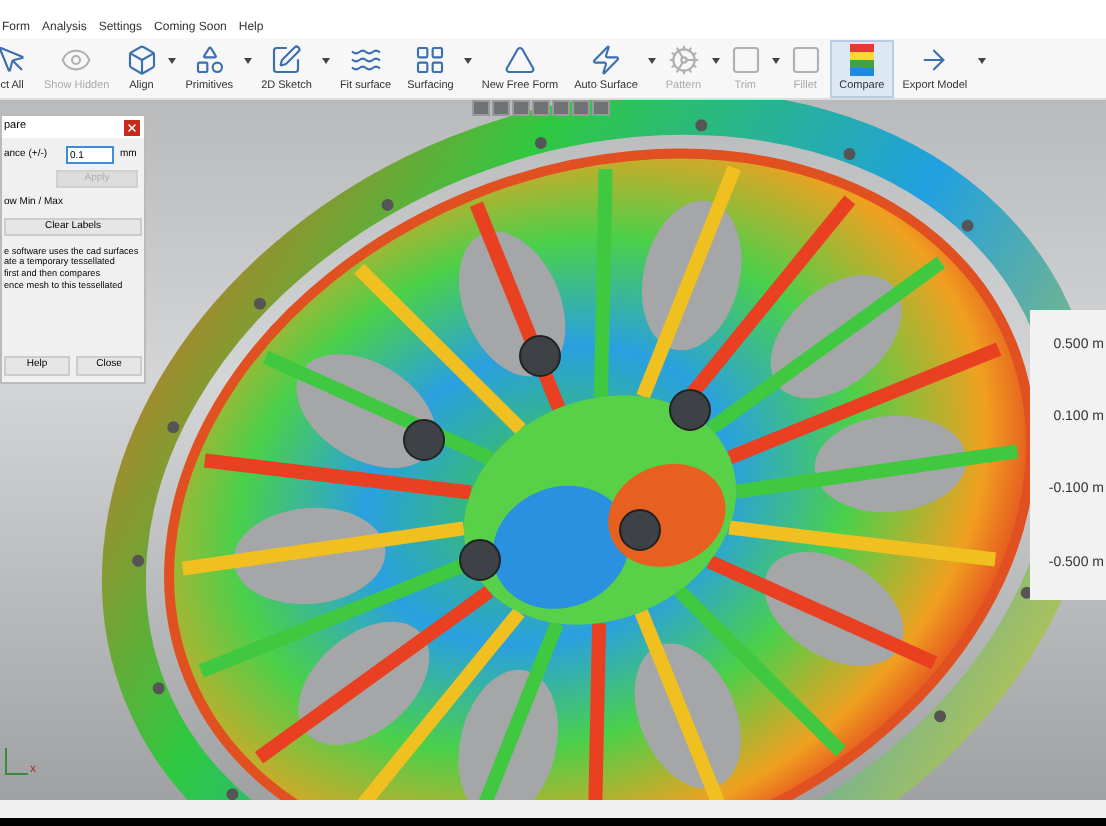 The image size is (1106, 826). I want to click on close-icon, so click(132, 127).